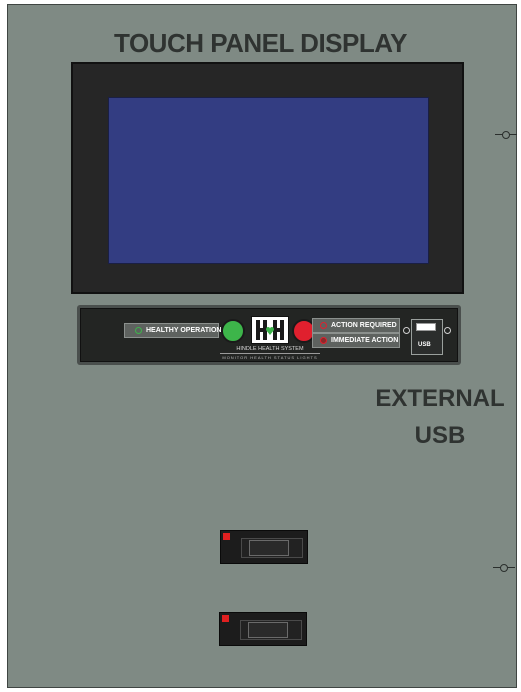  What do you see at coordinates (323, 325) in the screenshot?
I see `action-required-dot-icon` at bounding box center [323, 325].